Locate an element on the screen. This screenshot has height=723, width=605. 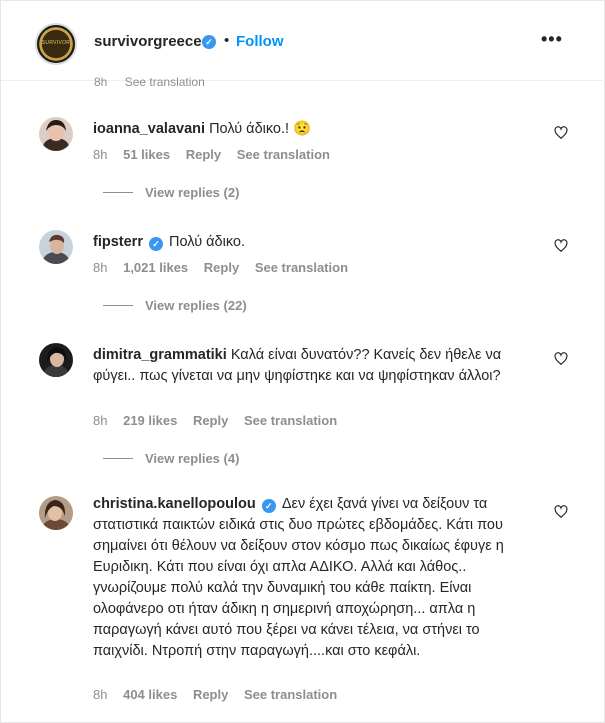
view-replies-button: View replies (2) is located at coordinates (171, 192).